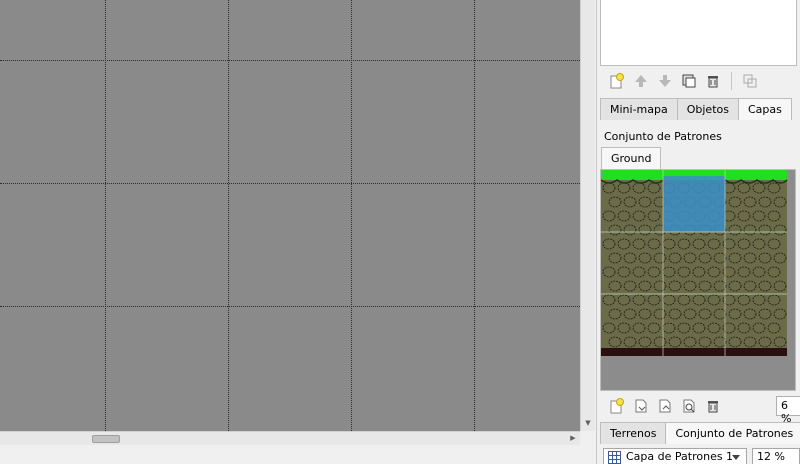  What do you see at coordinates (617, 406) in the screenshot?
I see `new-tileset-icon` at bounding box center [617, 406].